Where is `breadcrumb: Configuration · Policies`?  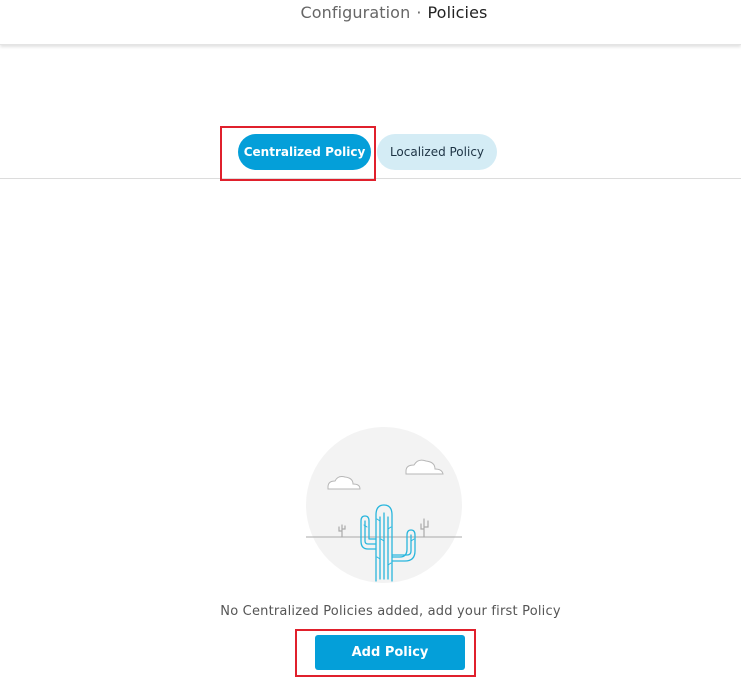
breadcrumb: Configuration · Policies is located at coordinates (370, 13).